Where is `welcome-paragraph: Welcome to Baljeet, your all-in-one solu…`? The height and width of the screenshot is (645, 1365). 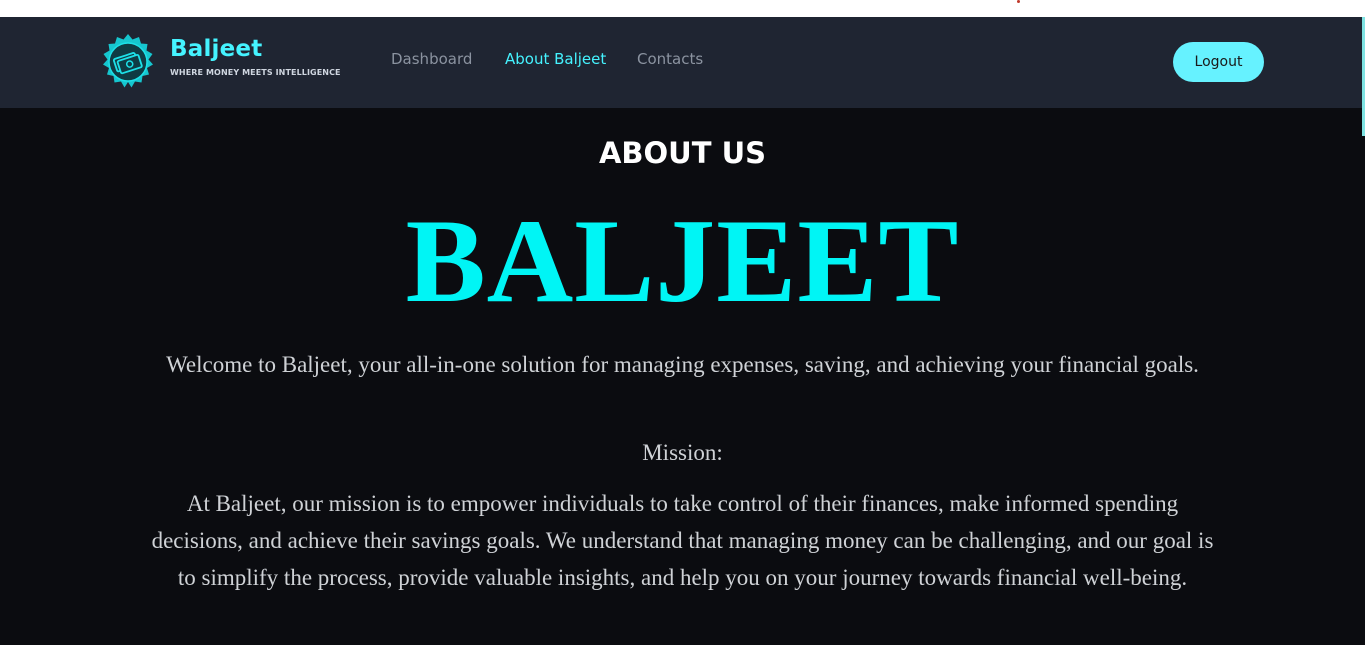 welcome-paragraph: Welcome to Baljeet, your all-in-one solu… is located at coordinates (682, 364).